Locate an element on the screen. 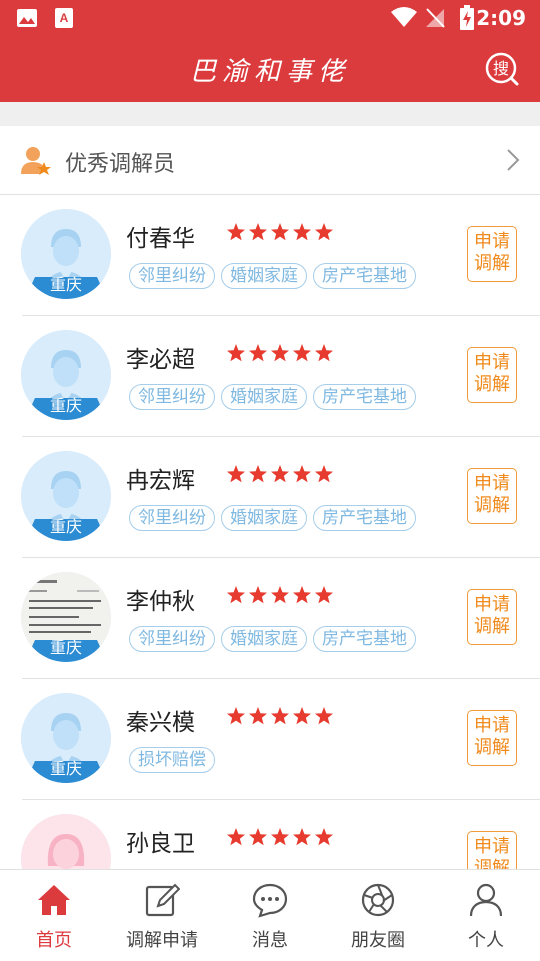 The width and height of the screenshot is (540, 961). tab-label: 朋友圈 is located at coordinates (378, 940).